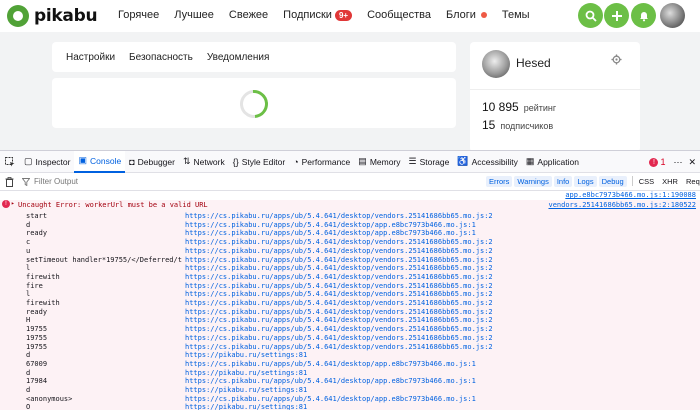  I want to click on error-counter: ! 1, so click(657, 162).